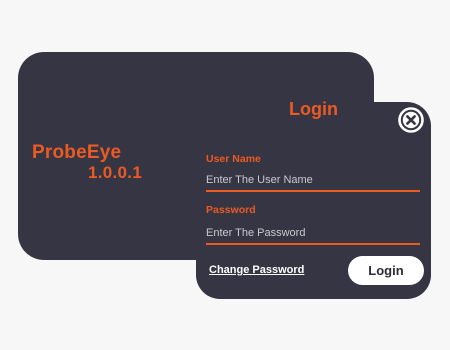  I want to click on close-icon, so click(411, 120).